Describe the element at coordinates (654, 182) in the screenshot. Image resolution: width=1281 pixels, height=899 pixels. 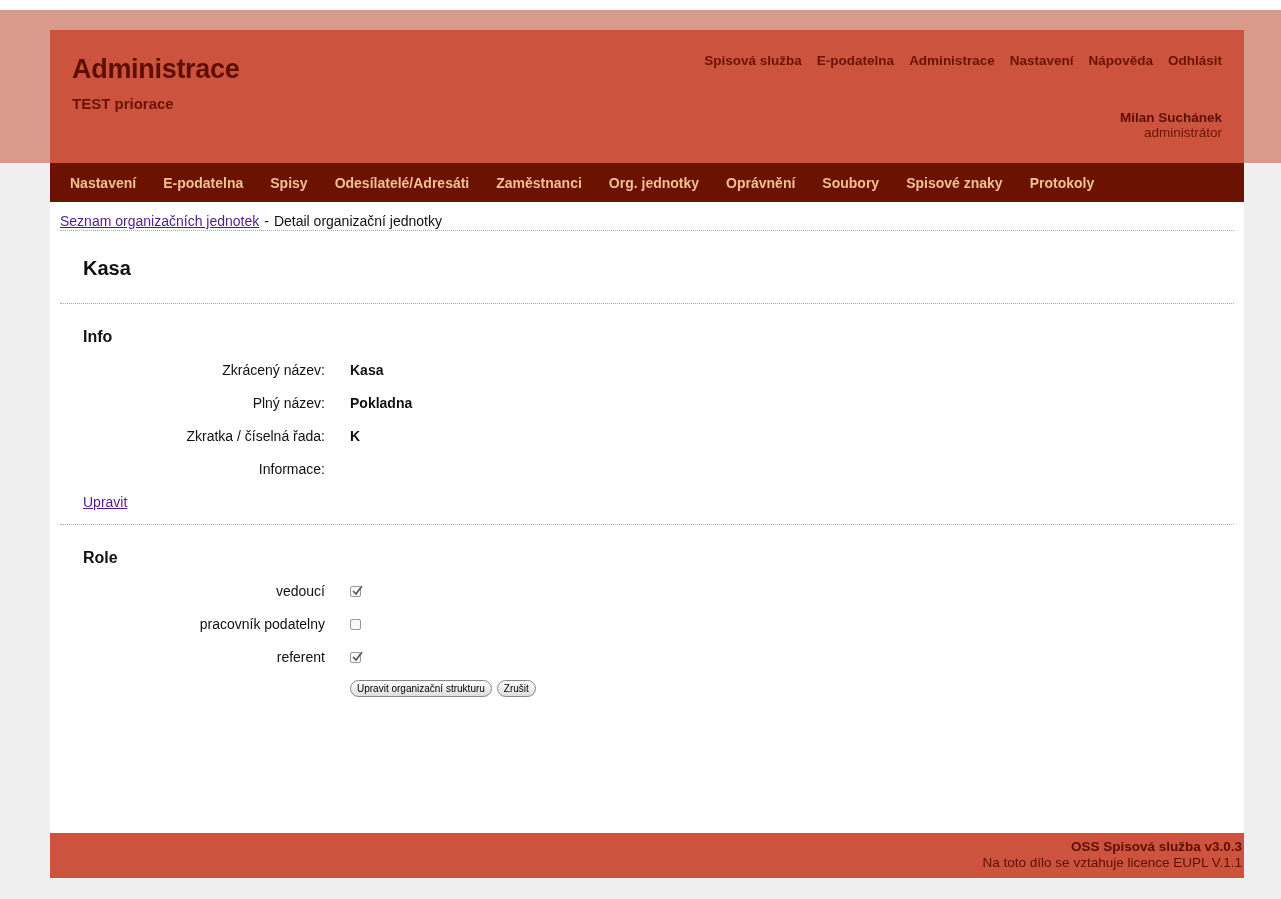
I see `nav-item: Org. jednotky` at that location.